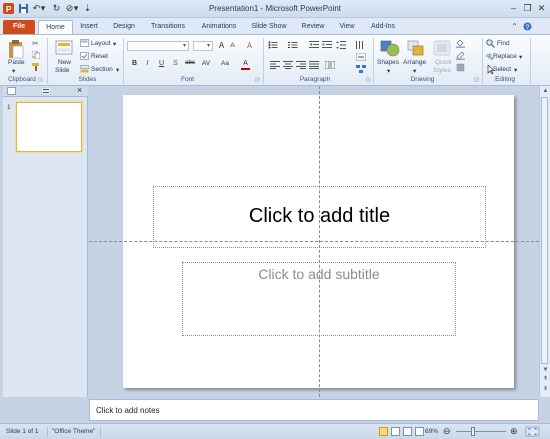 The height and width of the screenshot is (439, 550). What do you see at coordinates (514, 26) in the screenshot?
I see `minimize-ribbon-icon: ⌃` at bounding box center [514, 26].